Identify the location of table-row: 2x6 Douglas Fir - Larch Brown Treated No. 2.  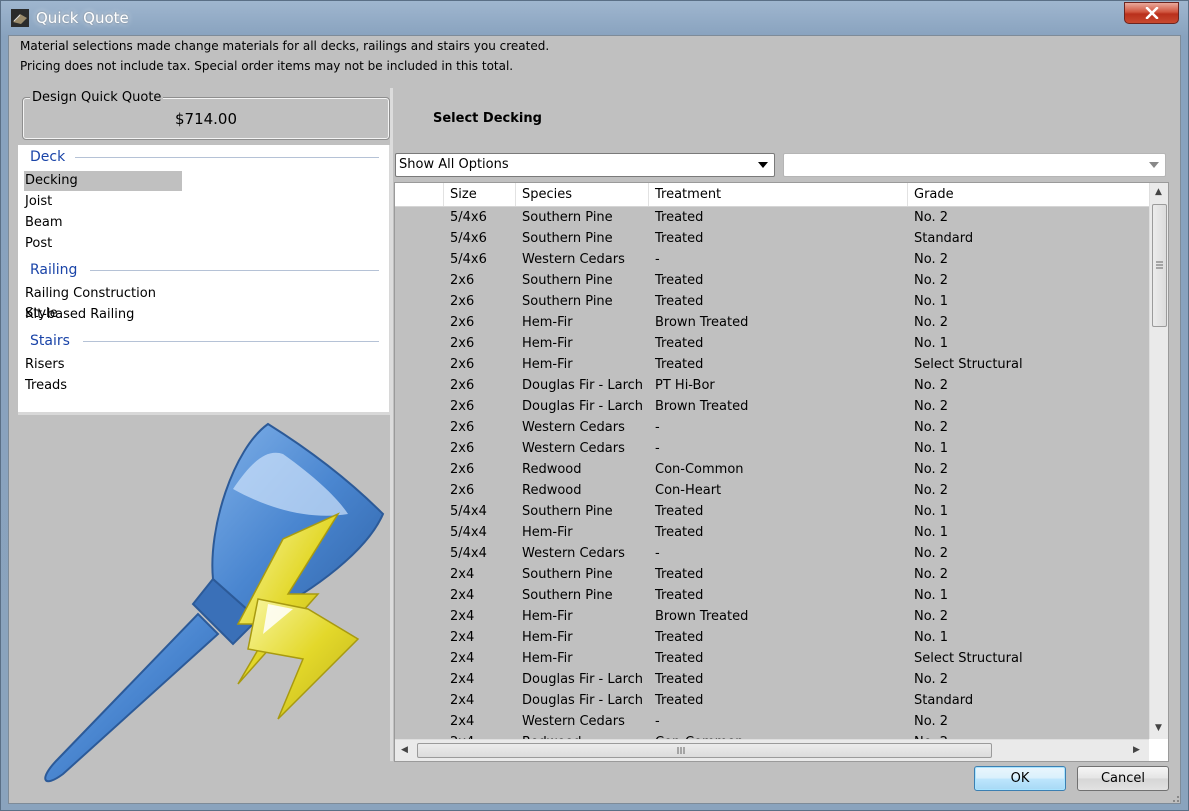
(772, 406).